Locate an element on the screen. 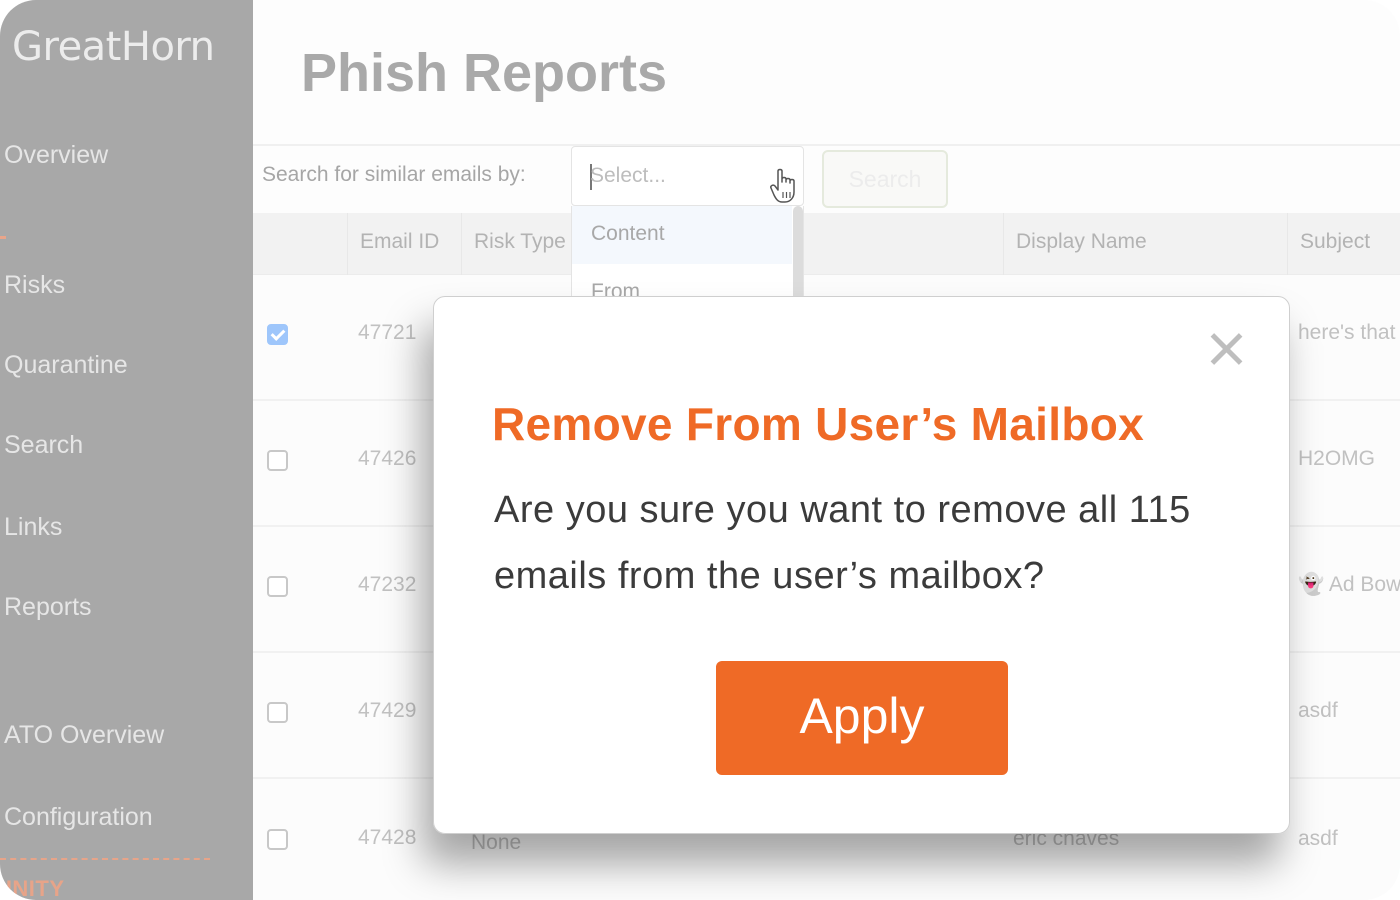 The height and width of the screenshot is (900, 1400). email-id-cell: 47426 is located at coordinates (387, 458).